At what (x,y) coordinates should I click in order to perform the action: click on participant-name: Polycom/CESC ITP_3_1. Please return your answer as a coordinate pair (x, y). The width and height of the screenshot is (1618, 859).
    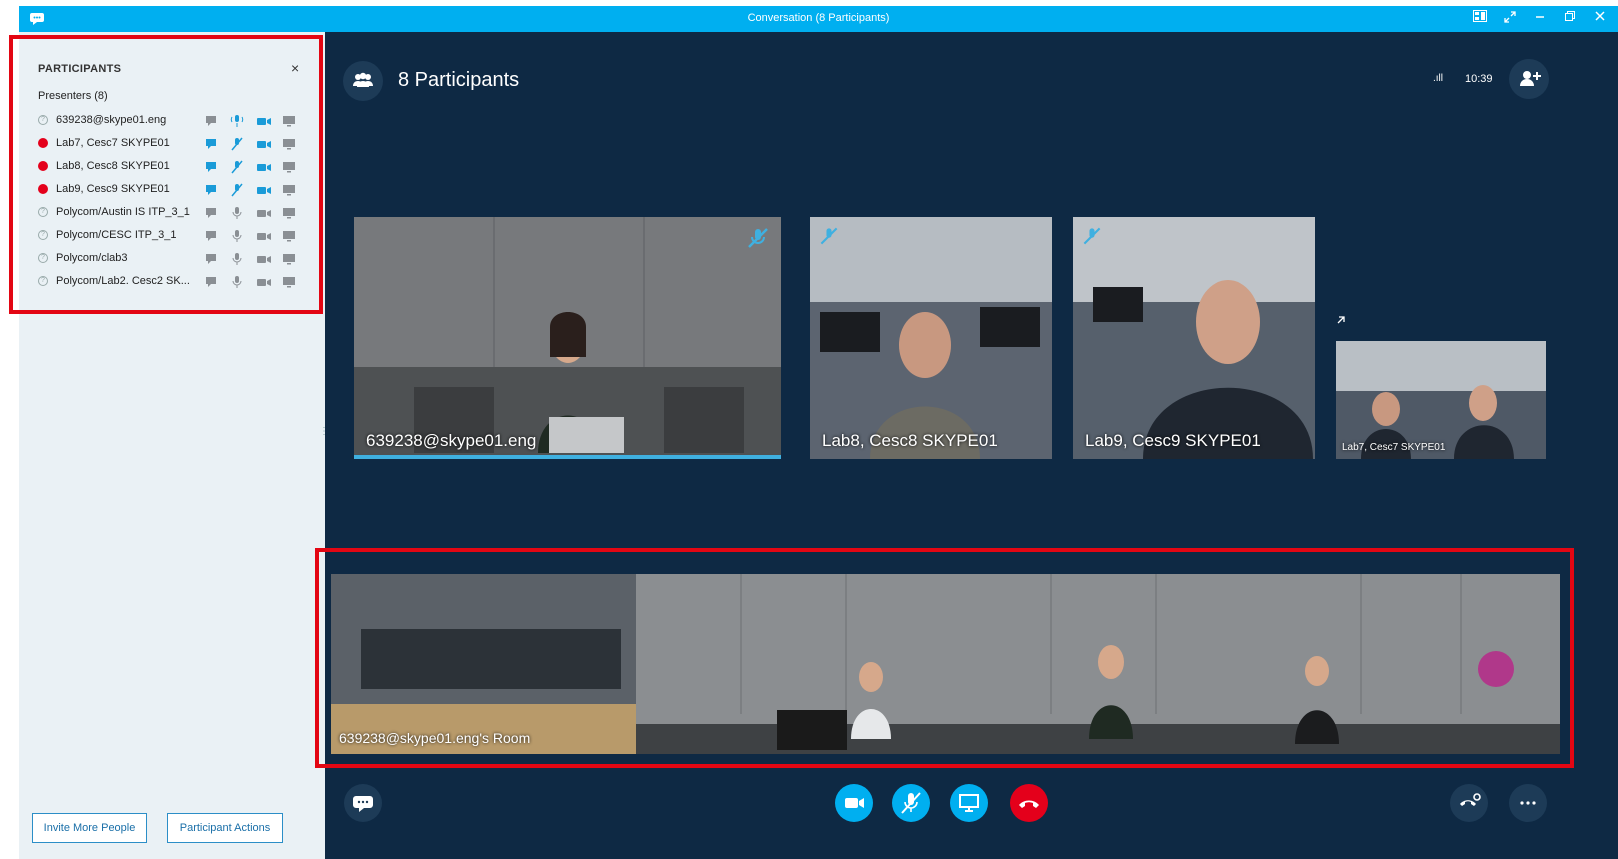
    Looking at the image, I should click on (116, 235).